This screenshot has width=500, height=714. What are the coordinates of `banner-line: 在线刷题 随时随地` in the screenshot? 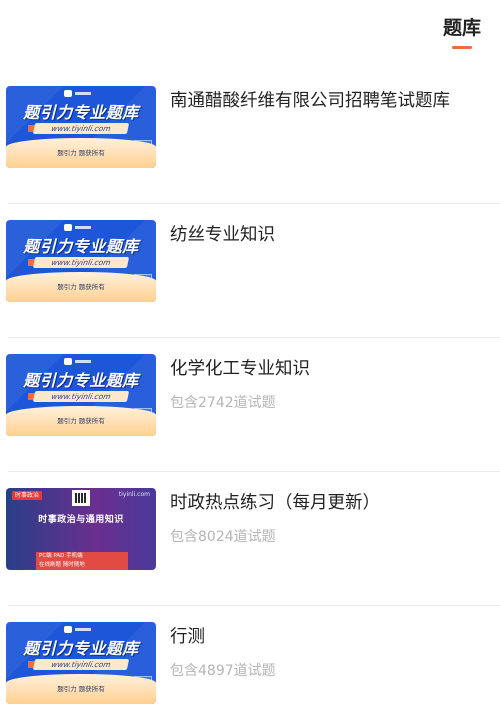 It's located at (62, 565).